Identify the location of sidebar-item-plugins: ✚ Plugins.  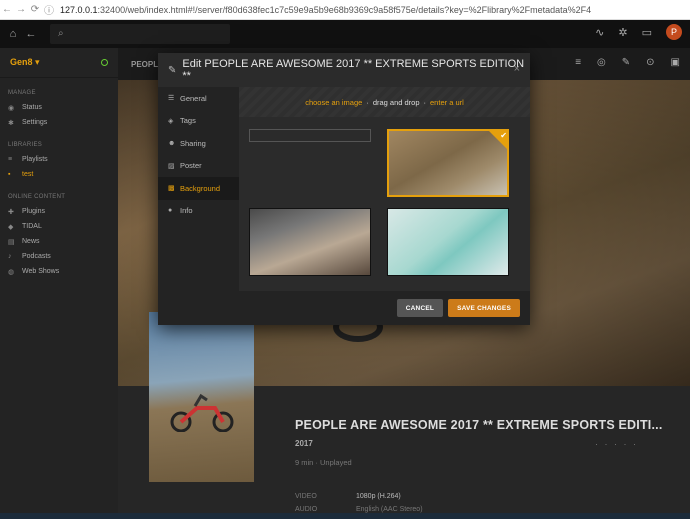
(59, 211).